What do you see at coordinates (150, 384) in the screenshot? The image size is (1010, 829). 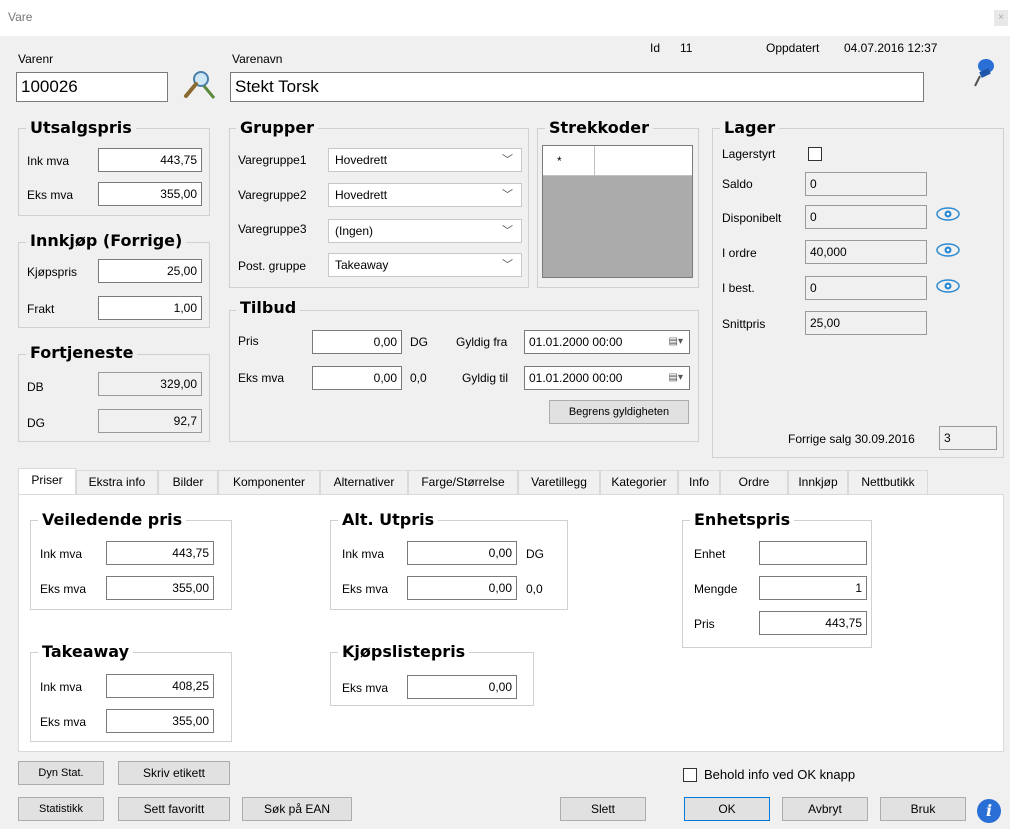 I see `db-value: 329,00` at bounding box center [150, 384].